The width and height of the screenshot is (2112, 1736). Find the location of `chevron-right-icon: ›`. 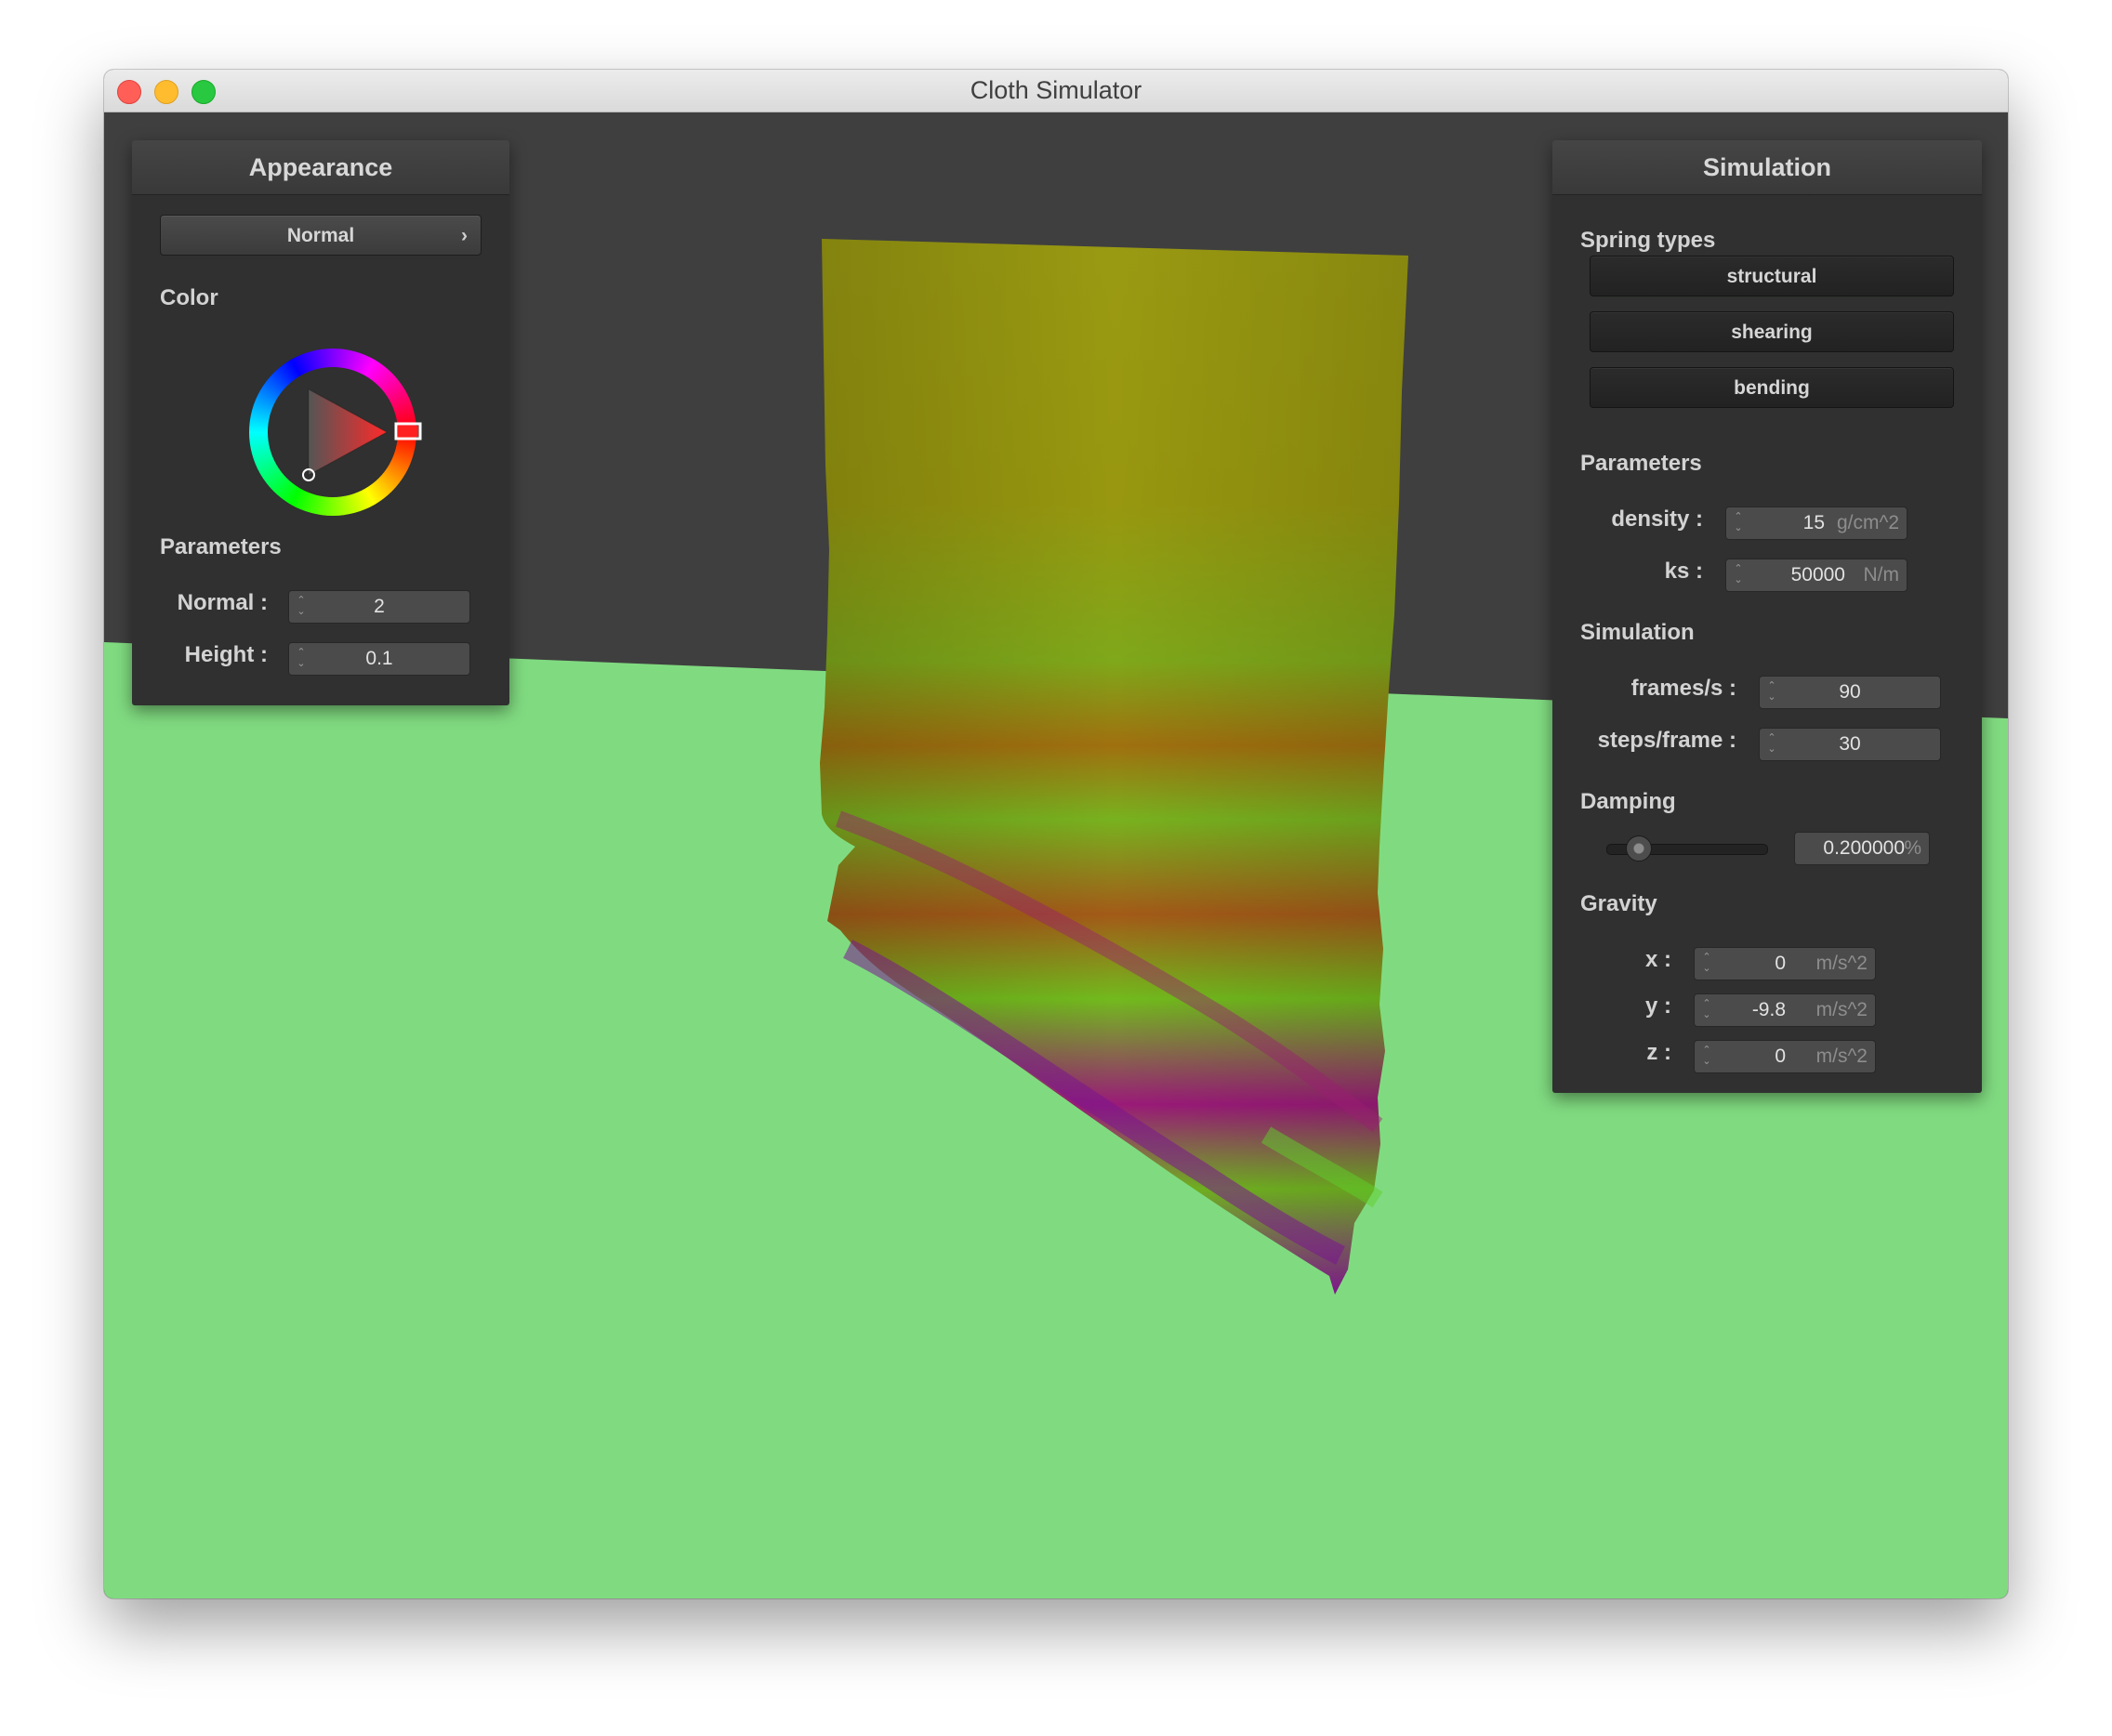

chevron-right-icon: › is located at coordinates (464, 236).